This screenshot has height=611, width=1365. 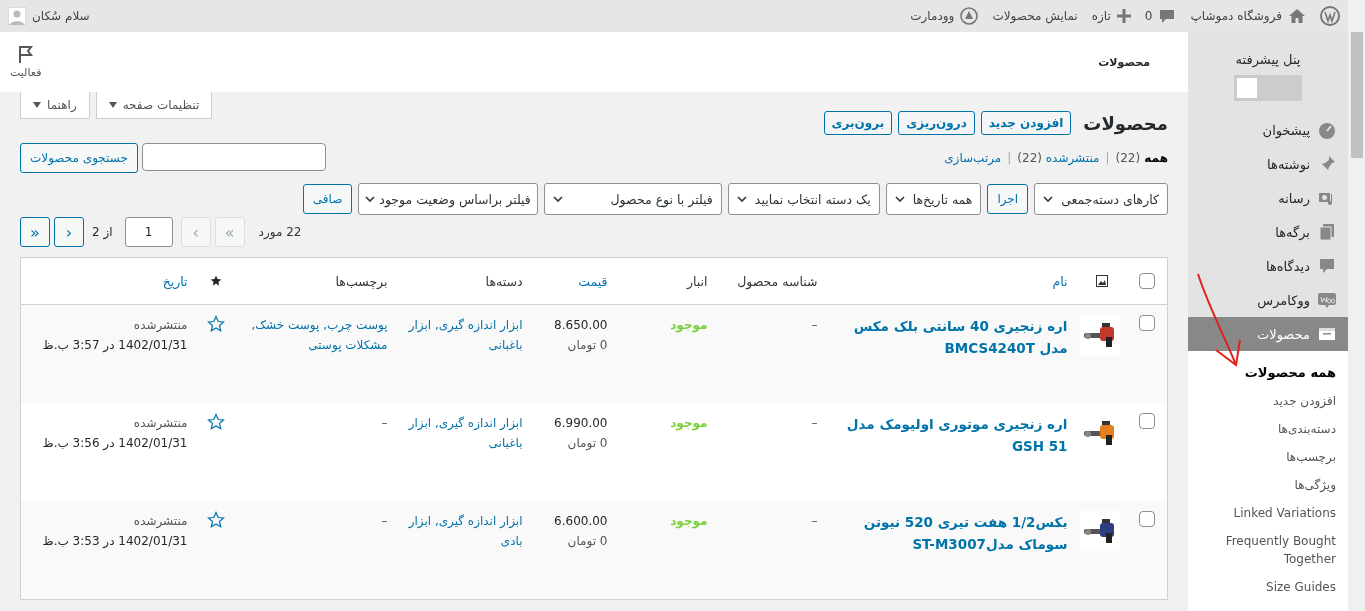 I want to click on title-button: برون‌بری, so click(x=858, y=123).